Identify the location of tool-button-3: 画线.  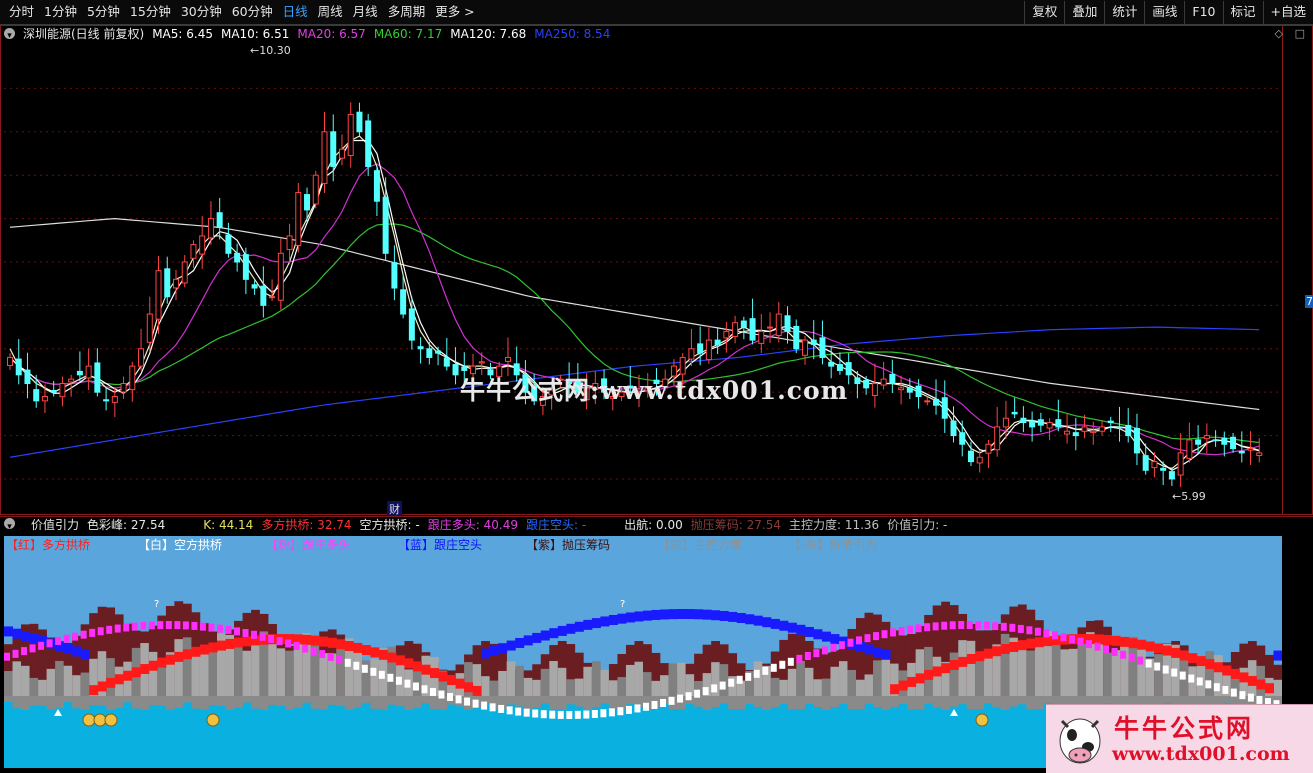
(1164, 12).